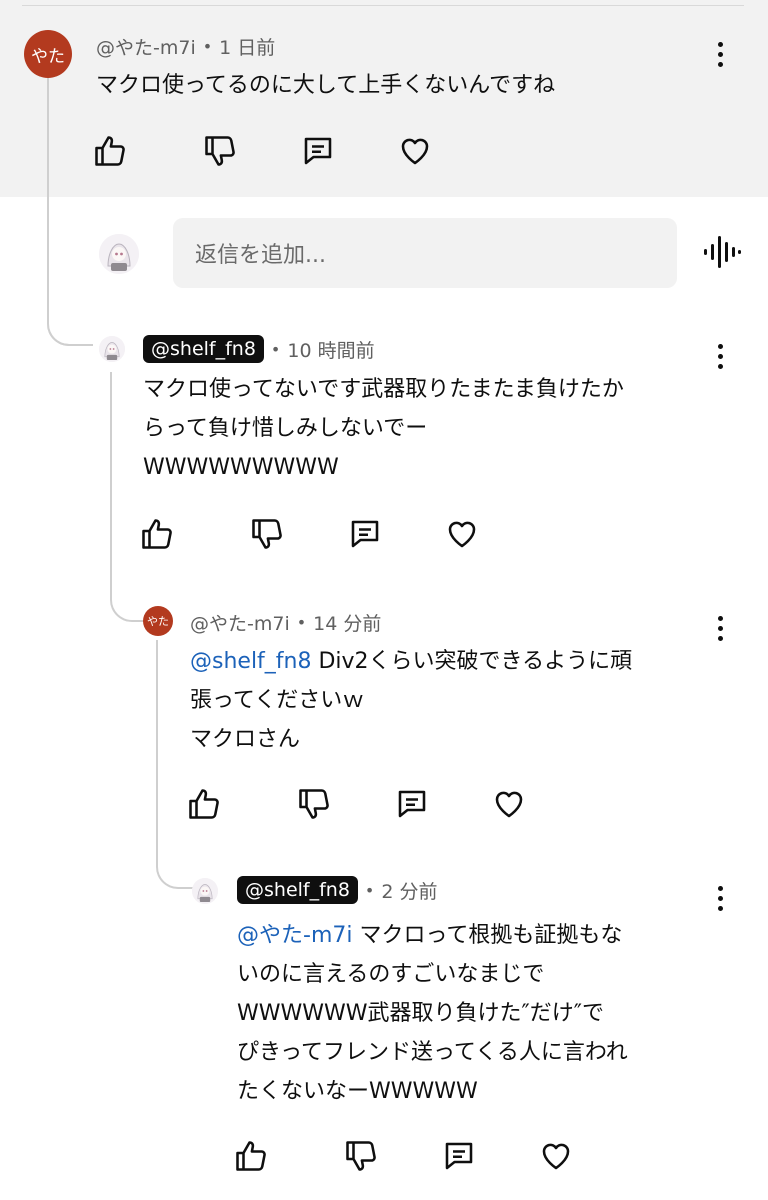  I want to click on mention-link: @shelf_fn8, so click(250, 661).